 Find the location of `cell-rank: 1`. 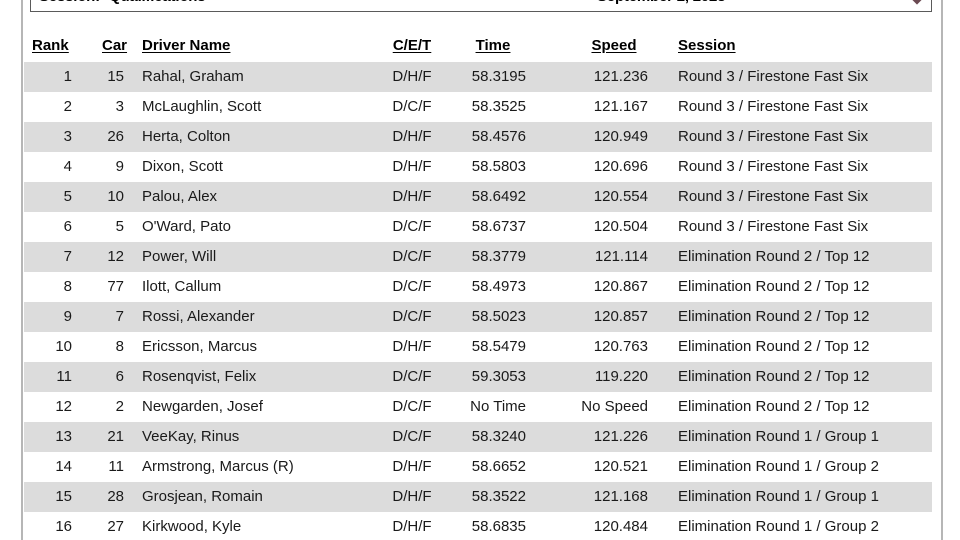

cell-rank: 1 is located at coordinates (67, 76).